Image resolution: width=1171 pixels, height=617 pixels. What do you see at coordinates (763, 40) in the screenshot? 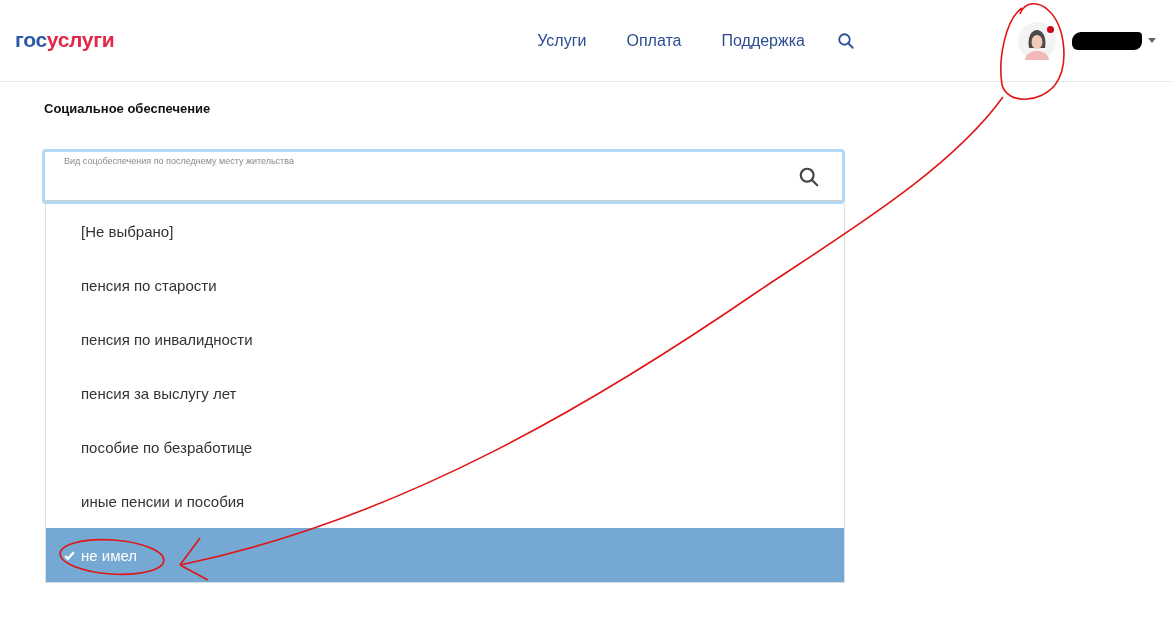
I see `nav-link: Поддержка` at bounding box center [763, 40].